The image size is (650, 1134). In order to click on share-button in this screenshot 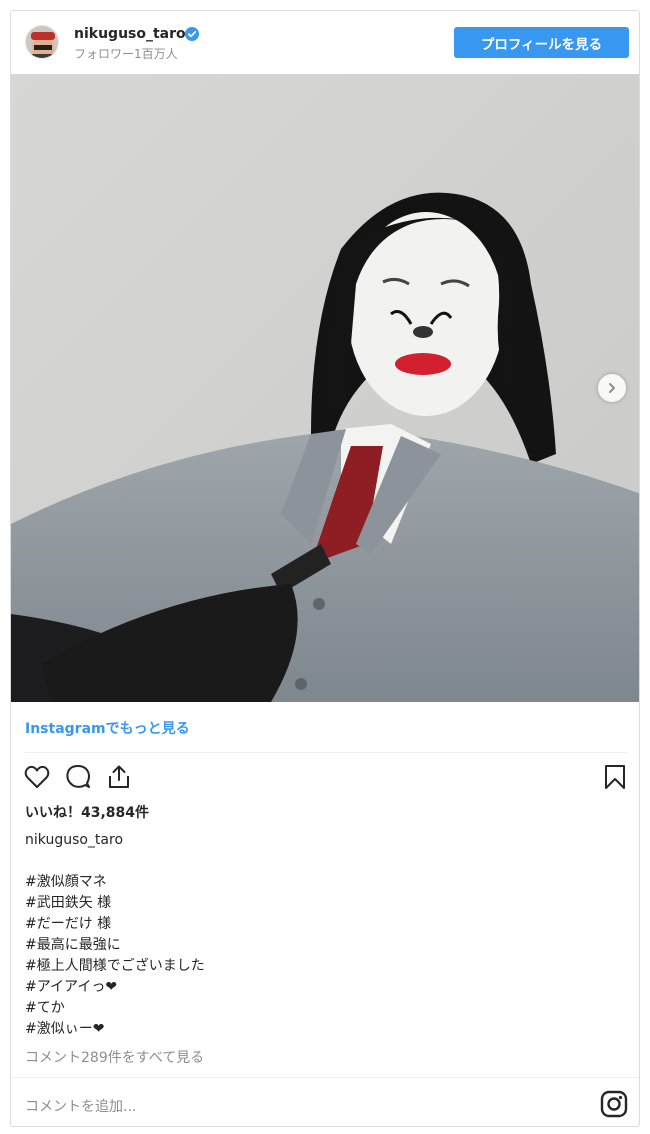, I will do `click(119, 777)`.